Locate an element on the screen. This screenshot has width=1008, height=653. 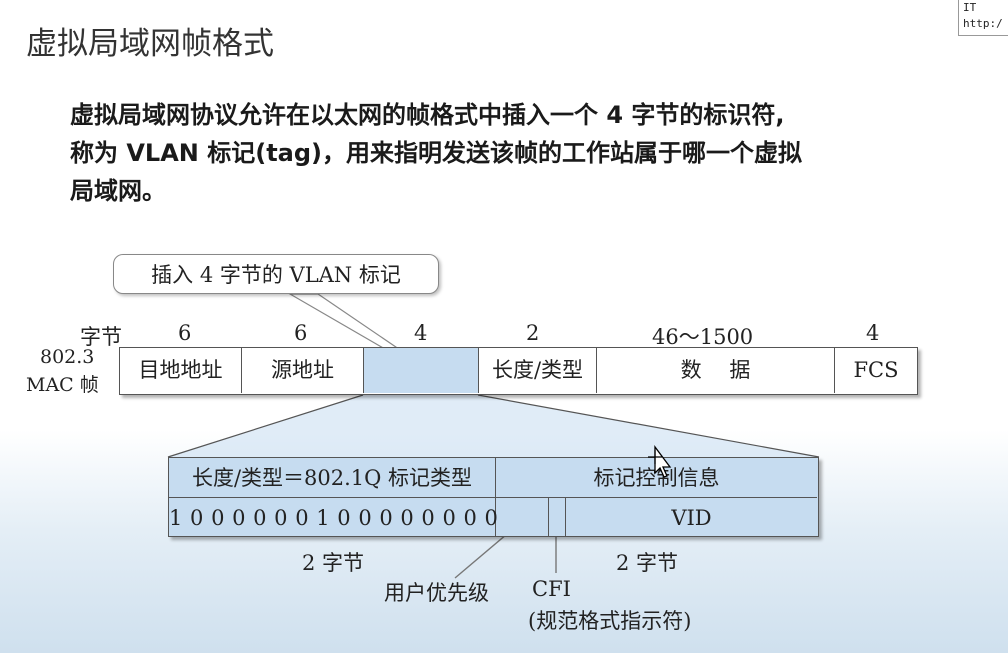
bytes-length-type: 2 is located at coordinates (533, 333).